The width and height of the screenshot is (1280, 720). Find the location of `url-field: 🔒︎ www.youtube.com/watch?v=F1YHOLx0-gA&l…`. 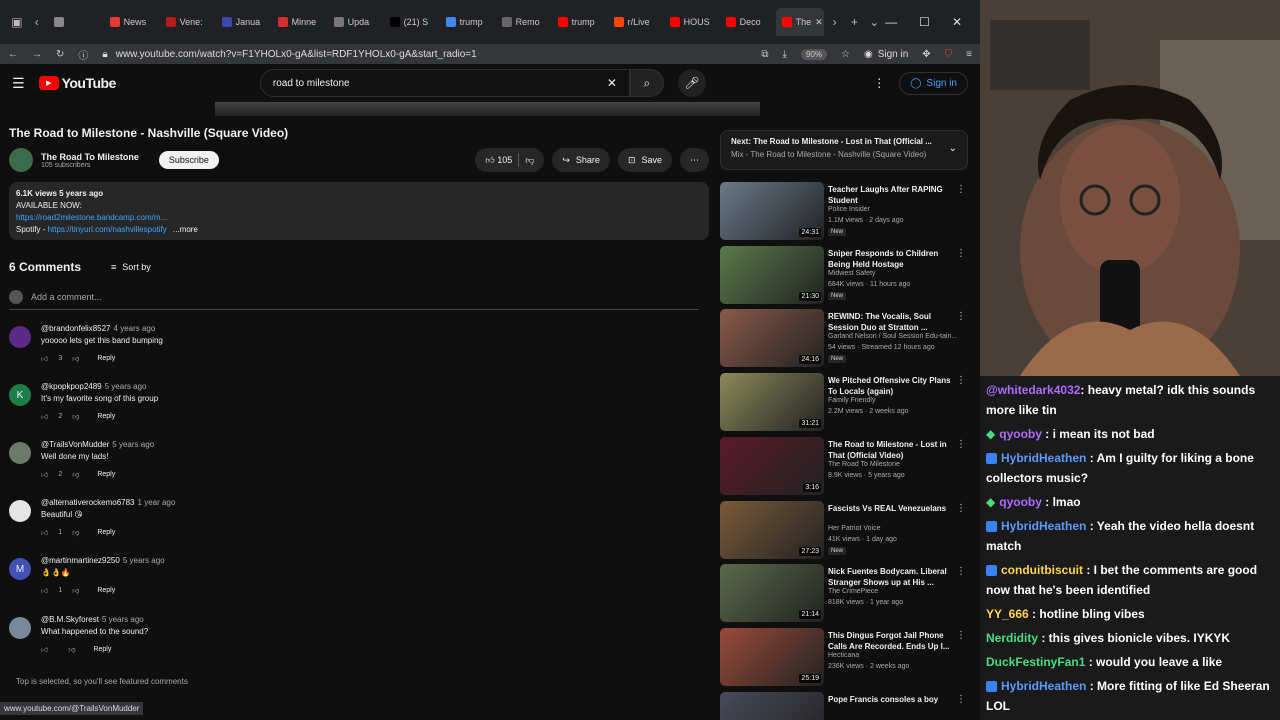

url-field: 🔒︎ www.youtube.com/watch?v=F1YHOLx0-gA&l… is located at coordinates (424, 54).